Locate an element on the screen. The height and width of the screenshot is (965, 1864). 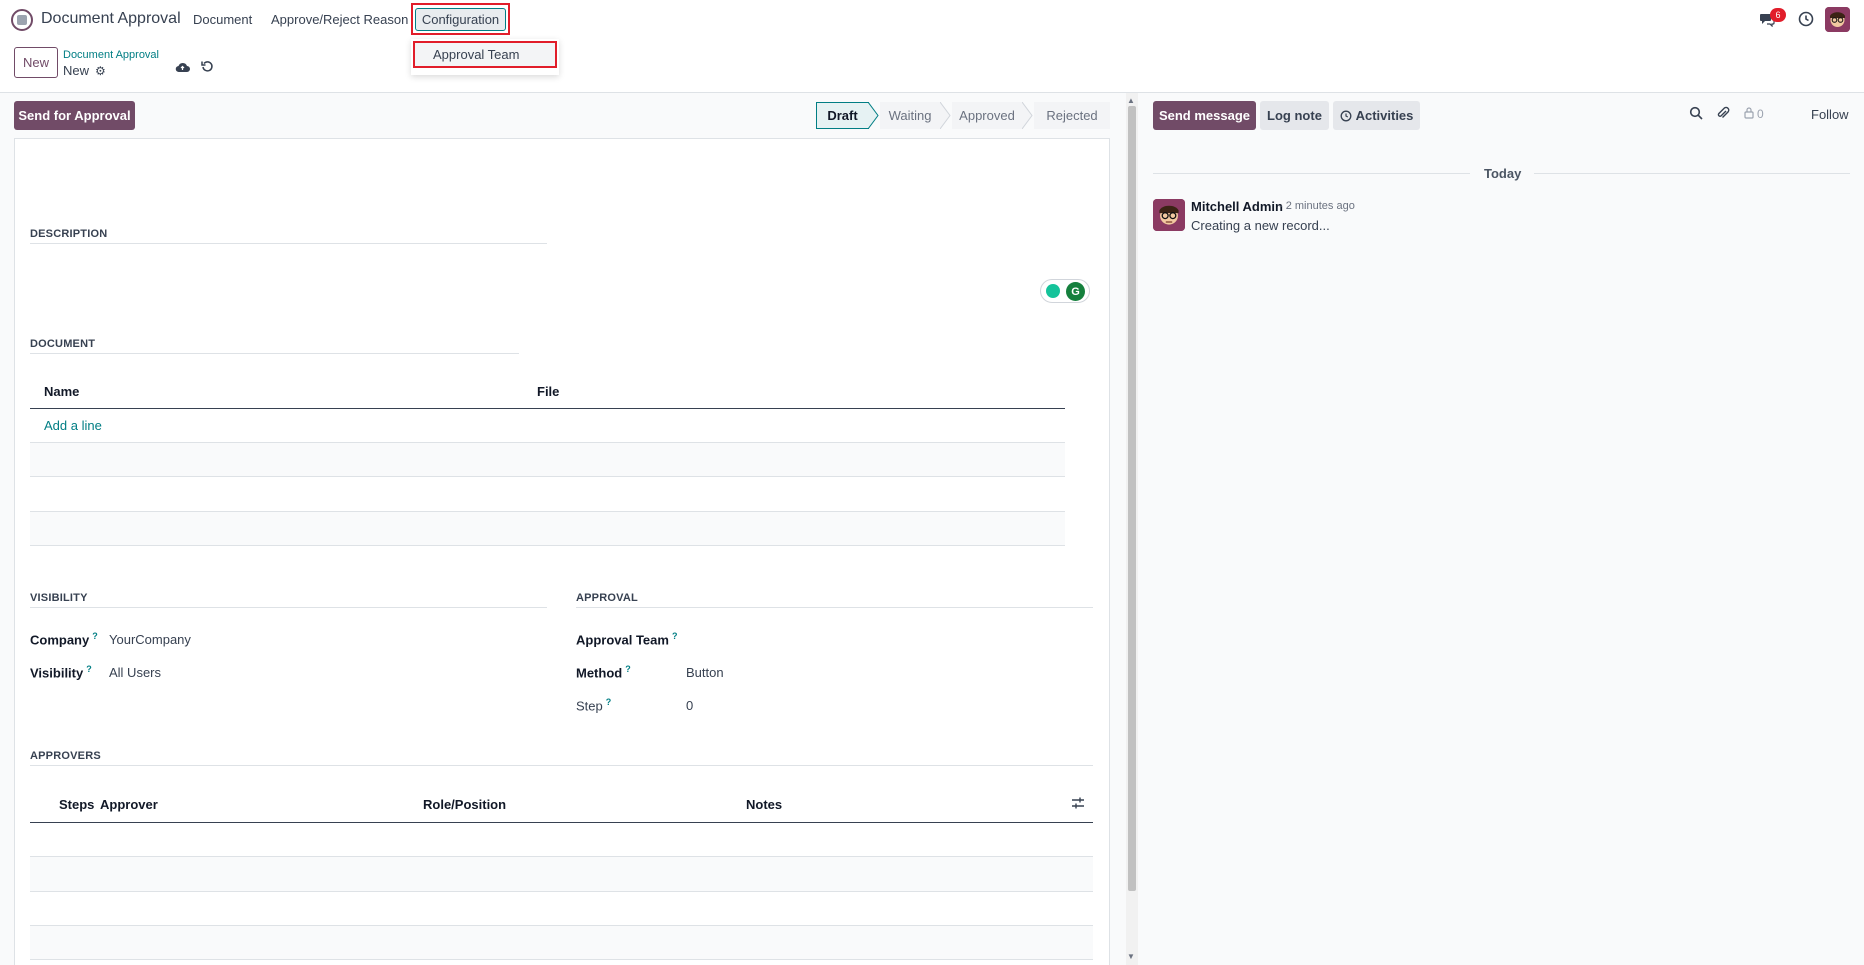
grammarly-widget: G is located at coordinates (1065, 291).